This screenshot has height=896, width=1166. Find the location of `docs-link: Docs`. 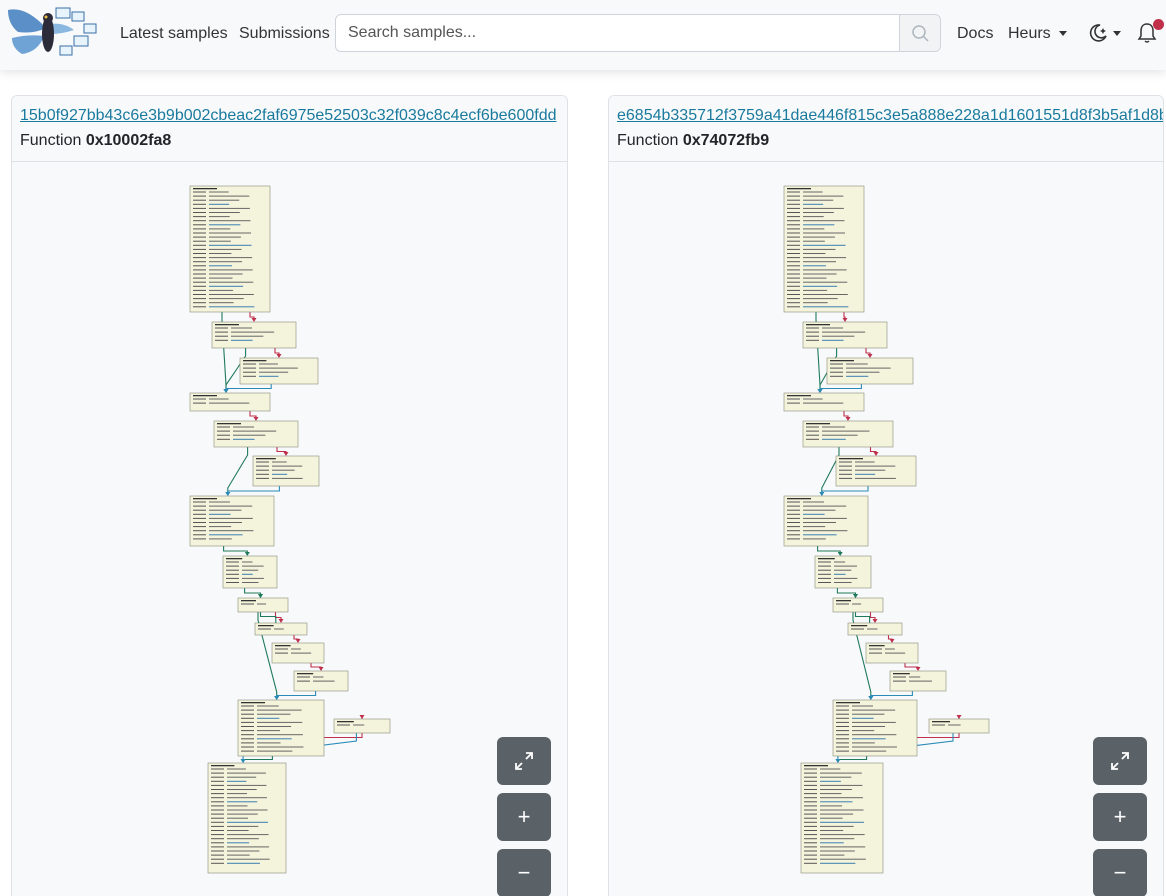

docs-link: Docs is located at coordinates (975, 34).